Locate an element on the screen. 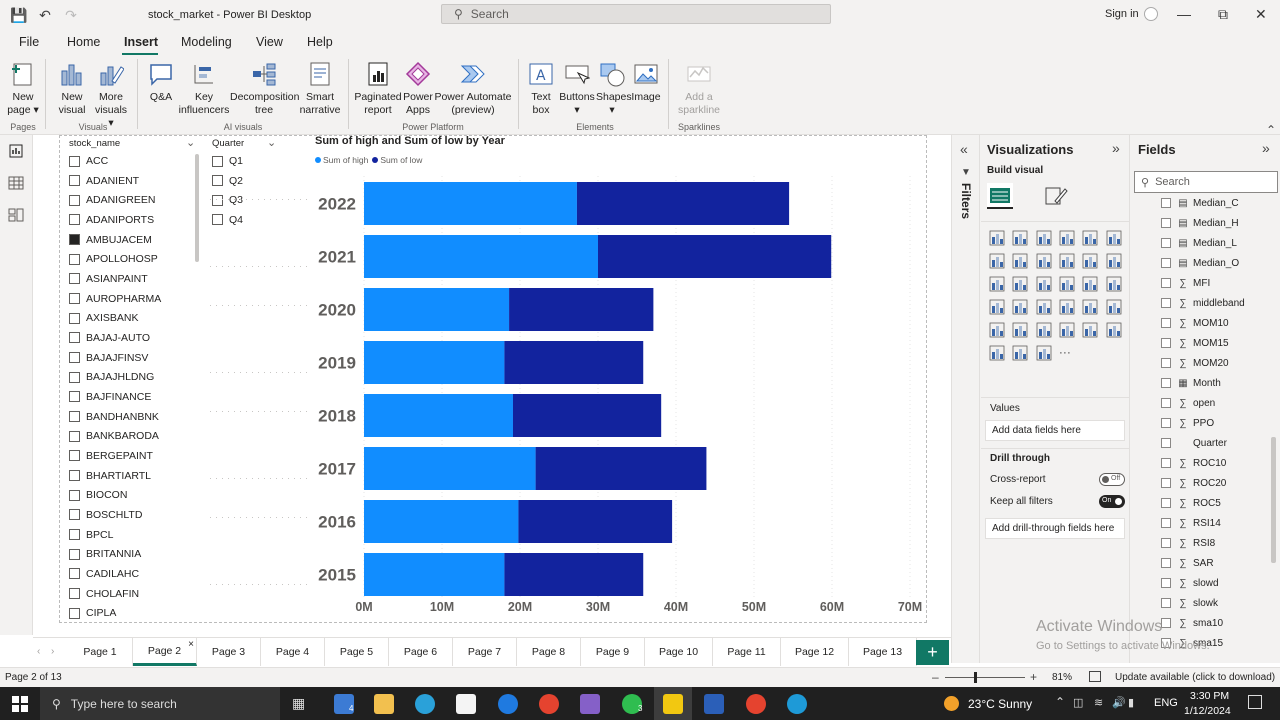  slicer-visual-icon is located at coordinates (1067, 307).